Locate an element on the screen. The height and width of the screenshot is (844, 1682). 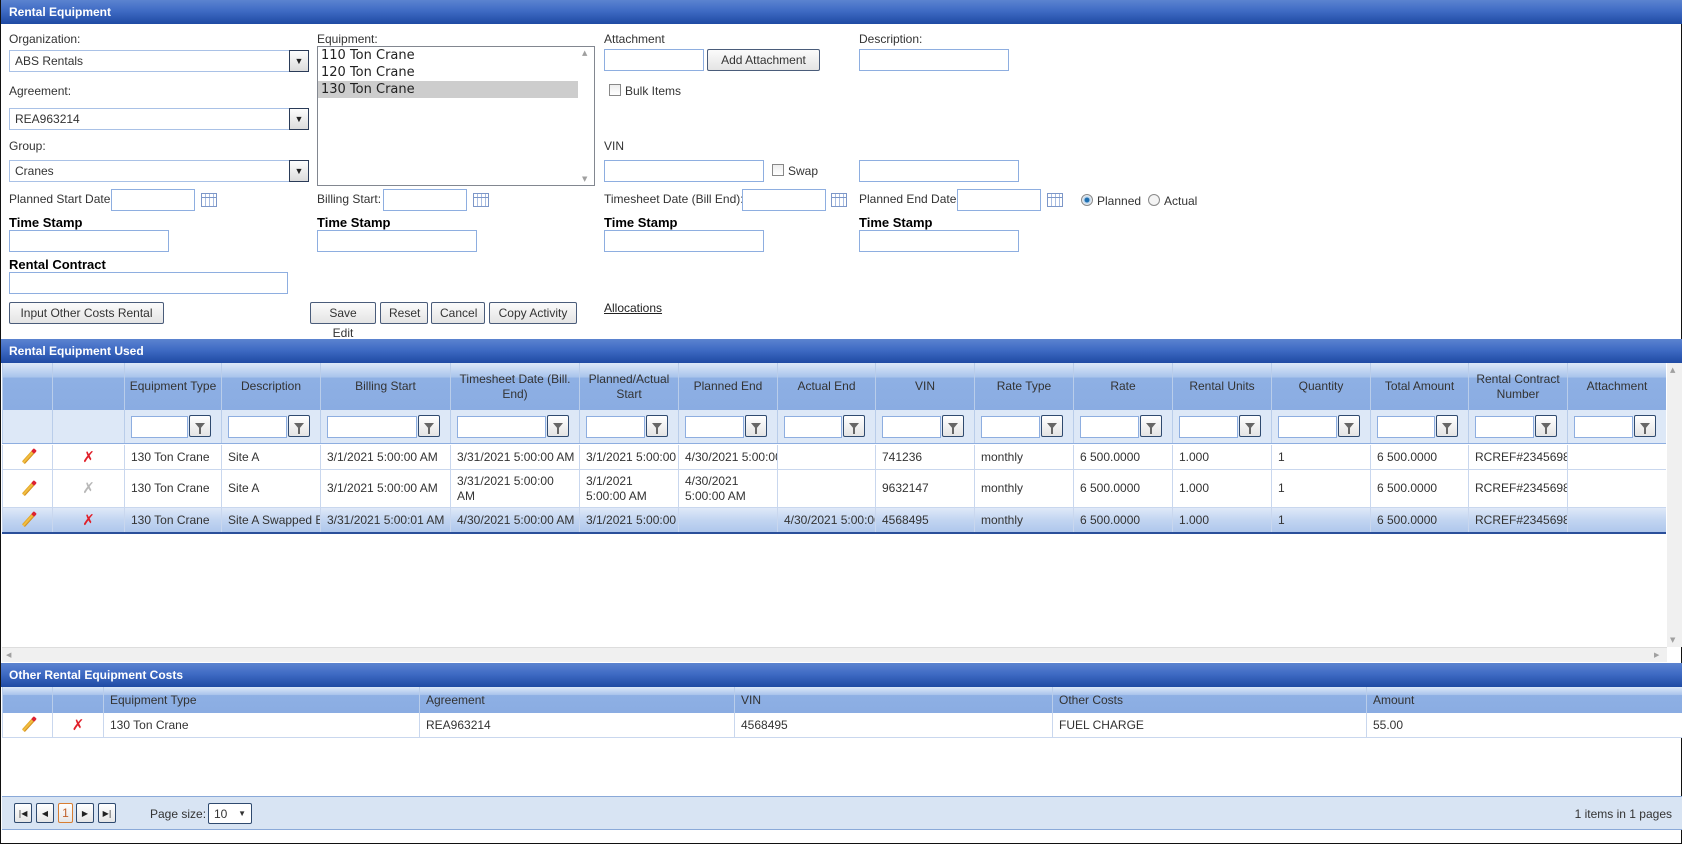
timesheet-date-input is located at coordinates (784, 200).